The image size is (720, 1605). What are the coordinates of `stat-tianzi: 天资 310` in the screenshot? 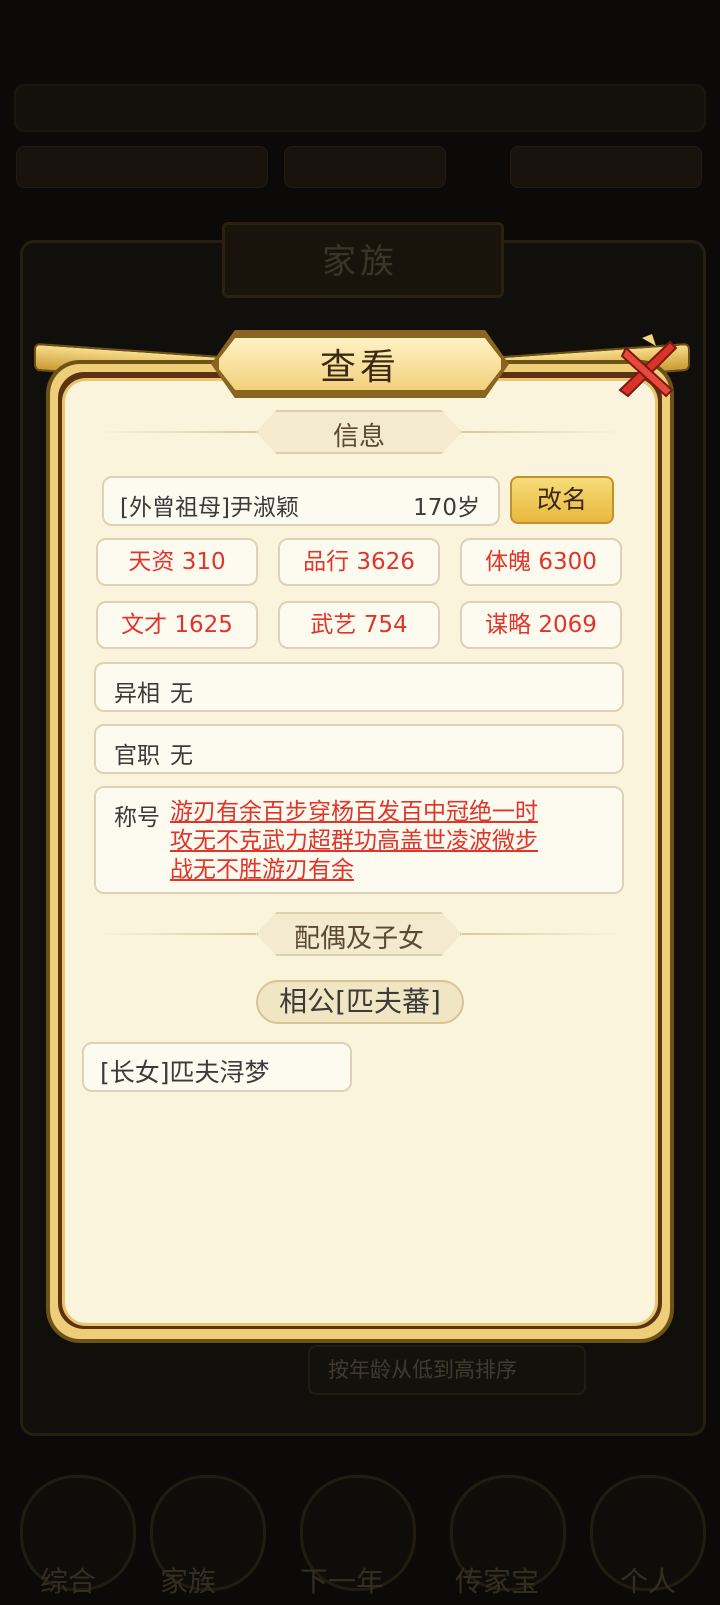 It's located at (177, 562).